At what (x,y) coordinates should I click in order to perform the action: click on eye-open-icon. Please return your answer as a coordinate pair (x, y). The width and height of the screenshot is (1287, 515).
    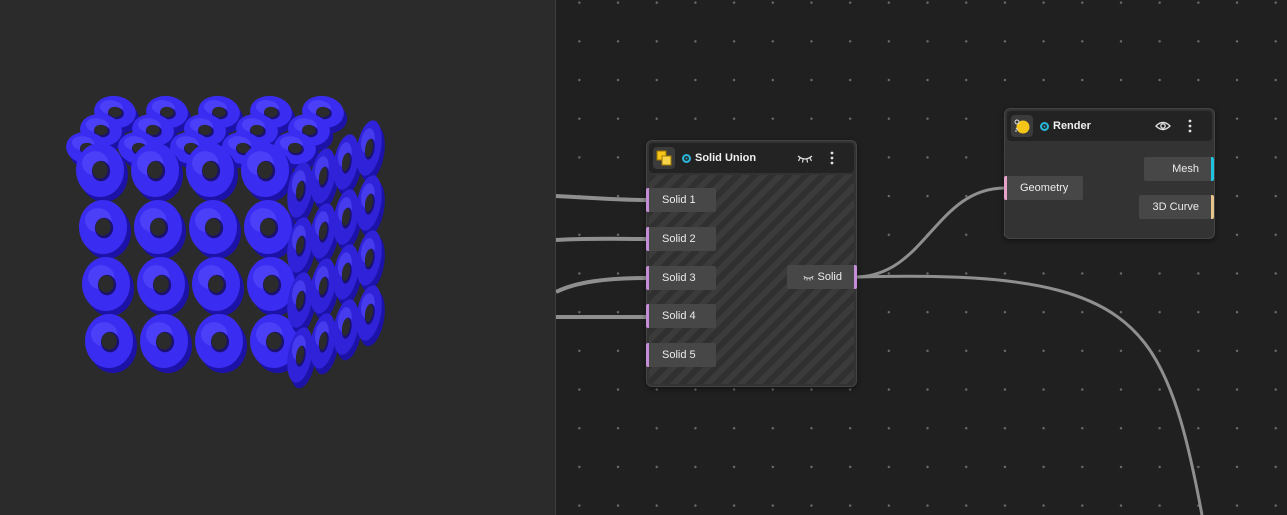
    Looking at the image, I should click on (1163, 126).